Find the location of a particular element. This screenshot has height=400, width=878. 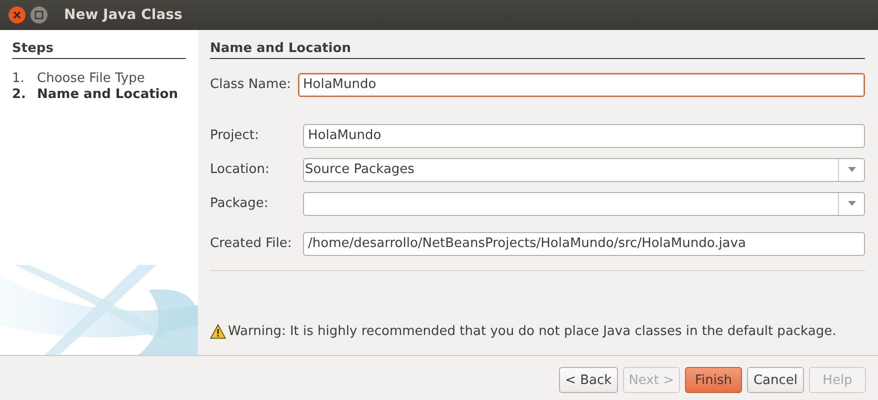

section-heading: Name and Location is located at coordinates (537, 50).